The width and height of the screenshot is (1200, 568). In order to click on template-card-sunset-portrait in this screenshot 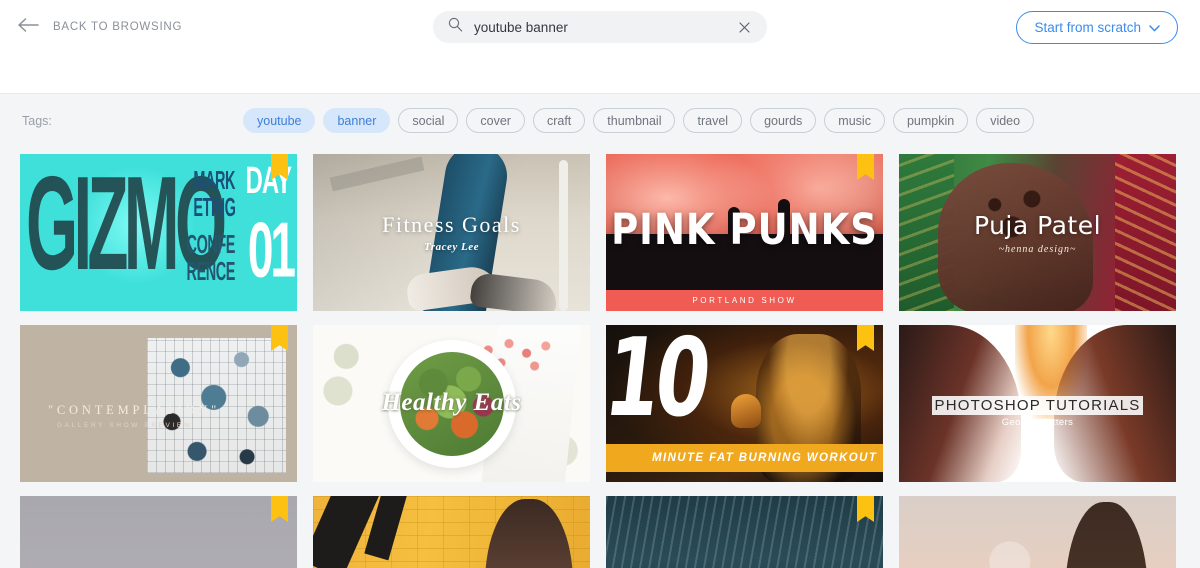, I will do `click(1037, 532)`.